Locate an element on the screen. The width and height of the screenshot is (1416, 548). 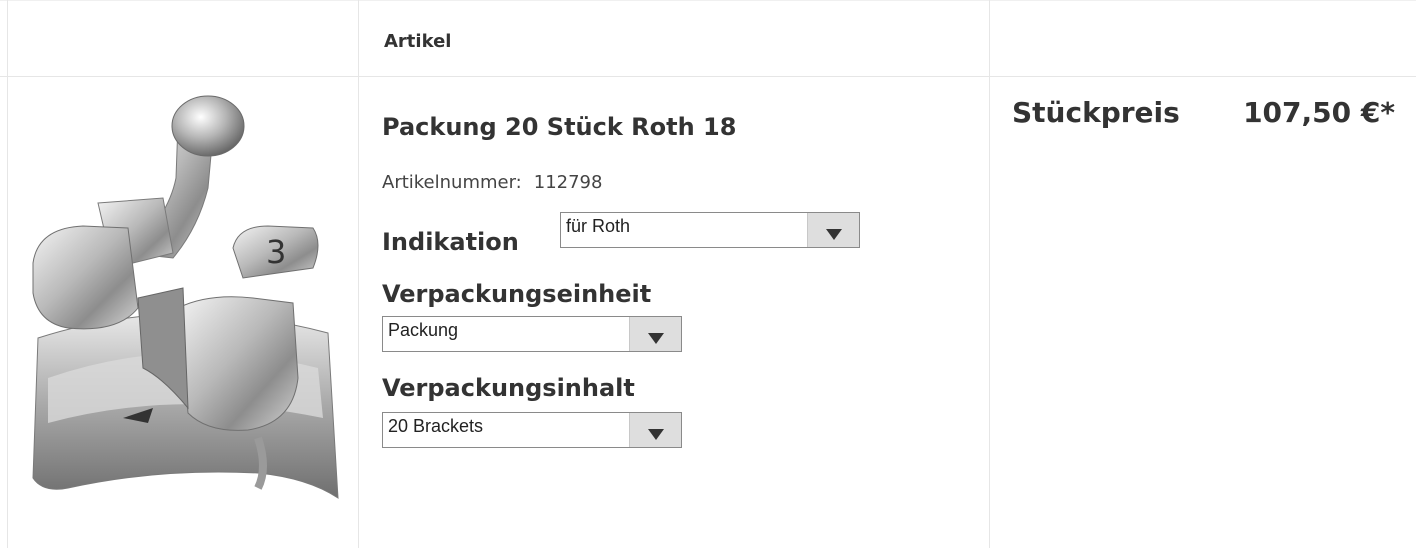
verpackungsinhalt-label: Verpackungsinhalt is located at coordinates (508, 388).